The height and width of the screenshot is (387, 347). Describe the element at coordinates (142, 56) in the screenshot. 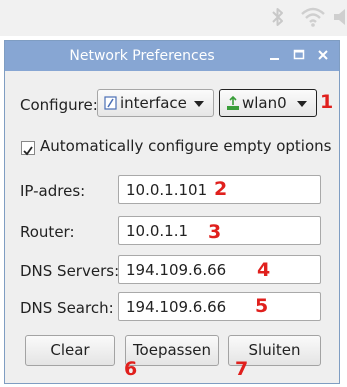

I see `window-title: Network Preferences` at that location.